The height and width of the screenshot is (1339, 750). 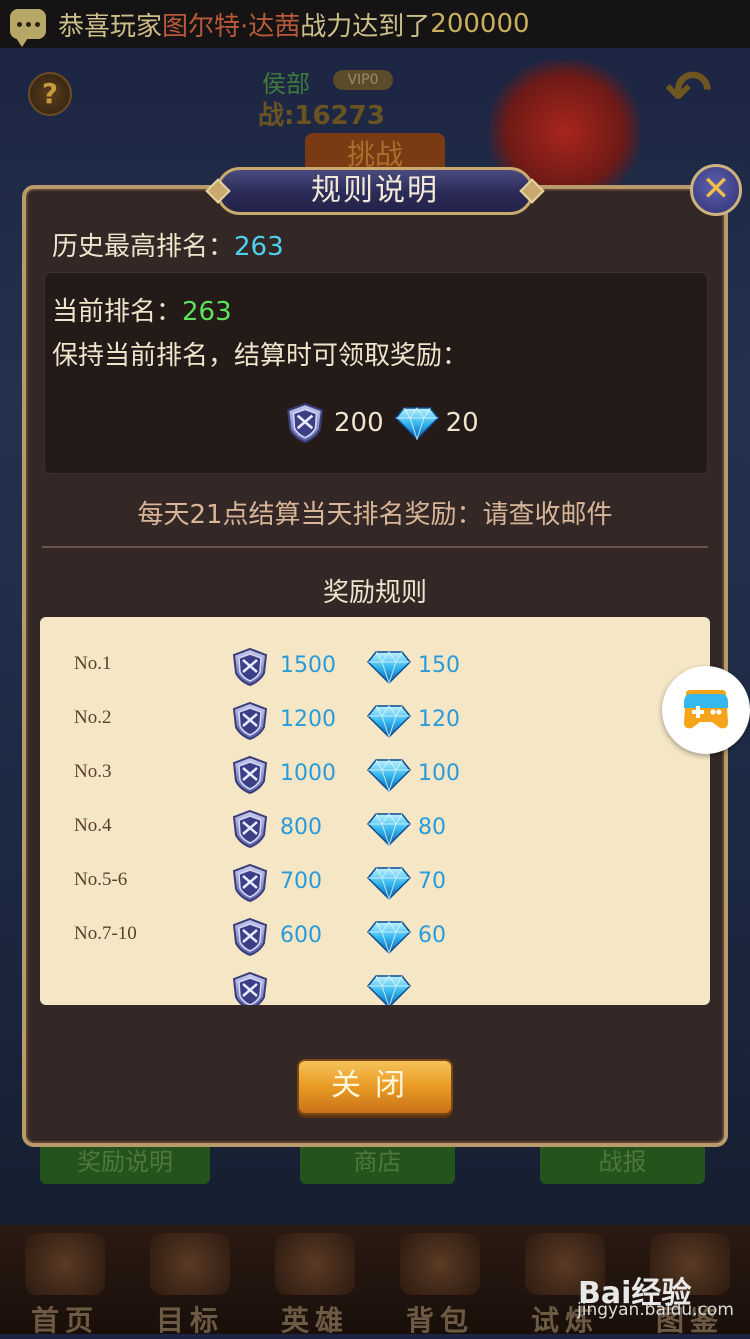 What do you see at coordinates (301, 881) in the screenshot?
I see `rule-medal-value: 700` at bounding box center [301, 881].